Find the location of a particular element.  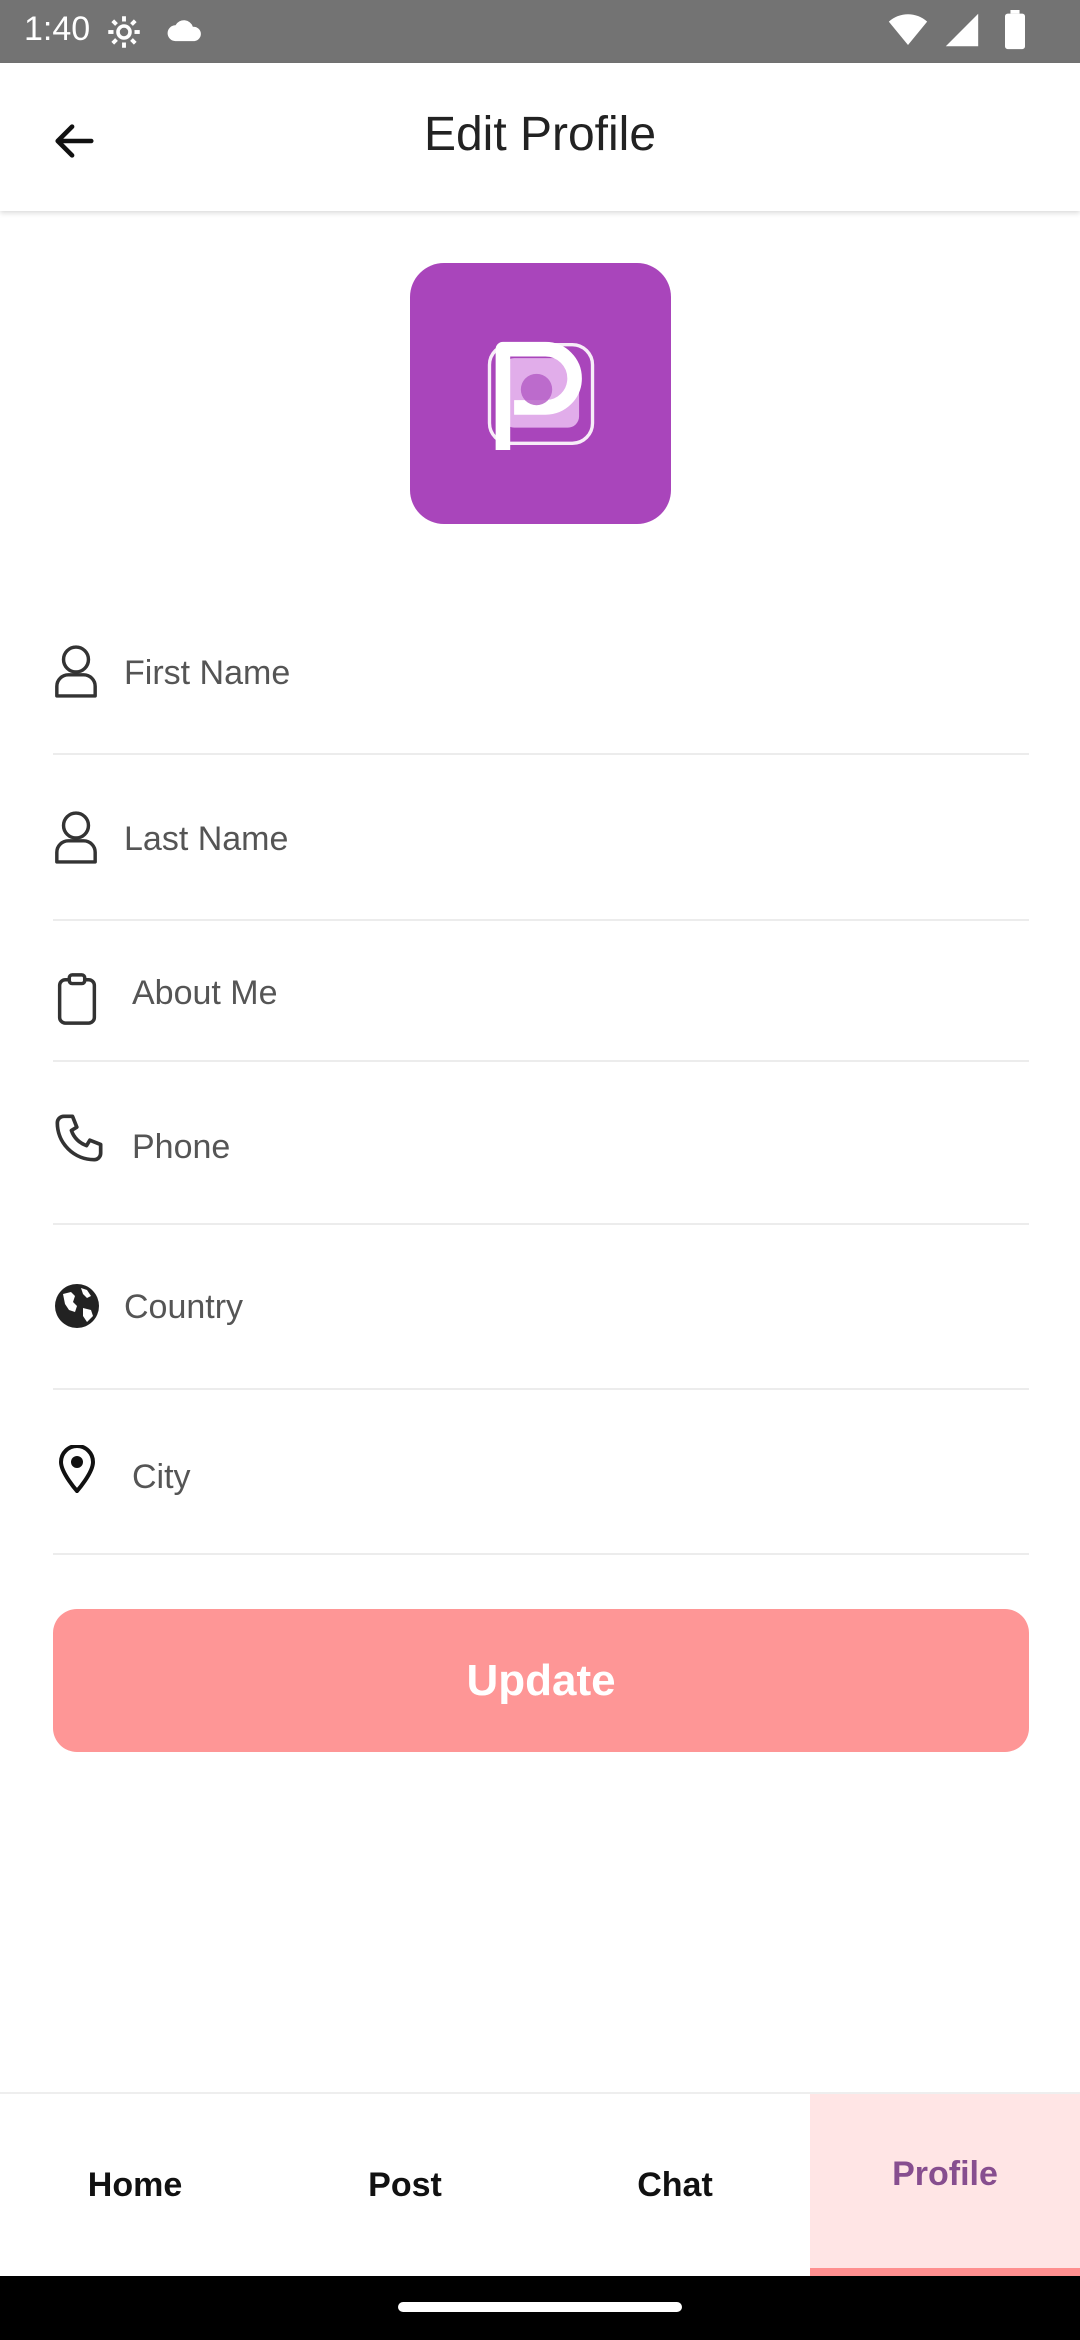

cloud-icon is located at coordinates (185, 32).